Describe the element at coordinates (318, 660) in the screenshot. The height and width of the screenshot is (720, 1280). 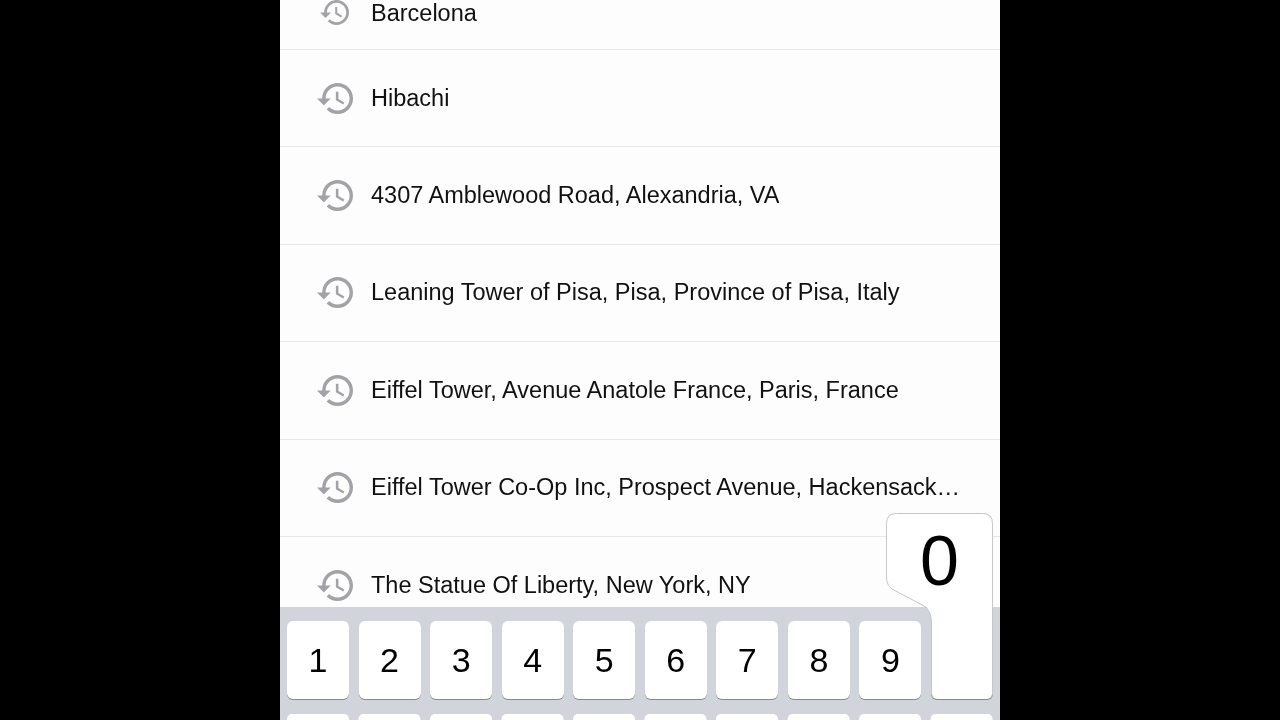
I see `keyboard-key: 1` at that location.